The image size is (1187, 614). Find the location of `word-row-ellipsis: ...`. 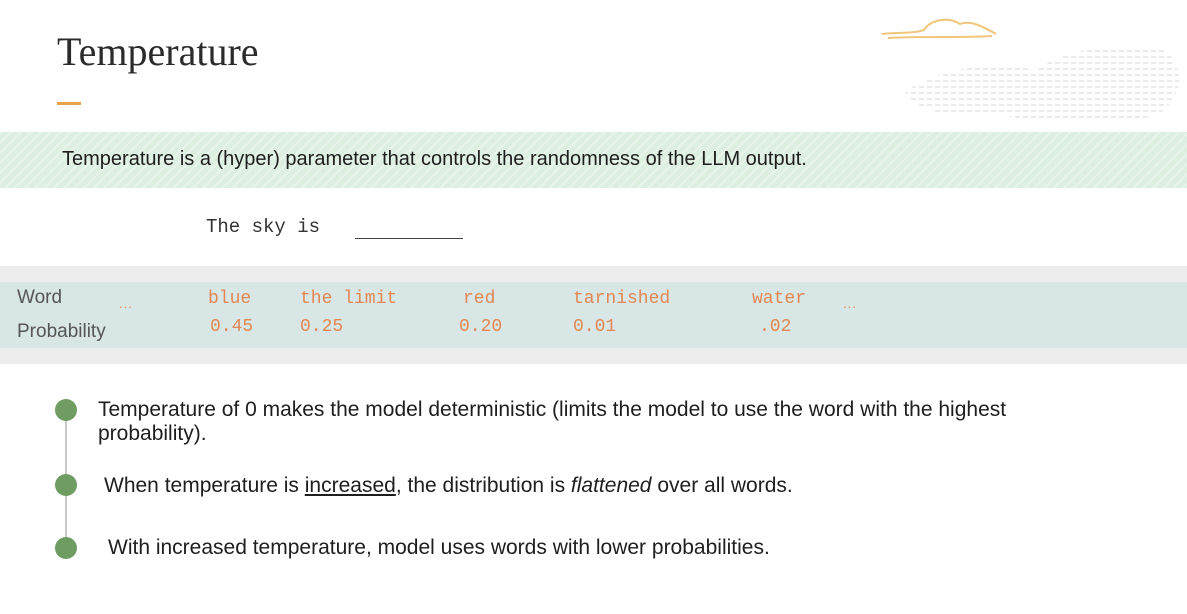

word-row-ellipsis: ... is located at coordinates (126, 303).